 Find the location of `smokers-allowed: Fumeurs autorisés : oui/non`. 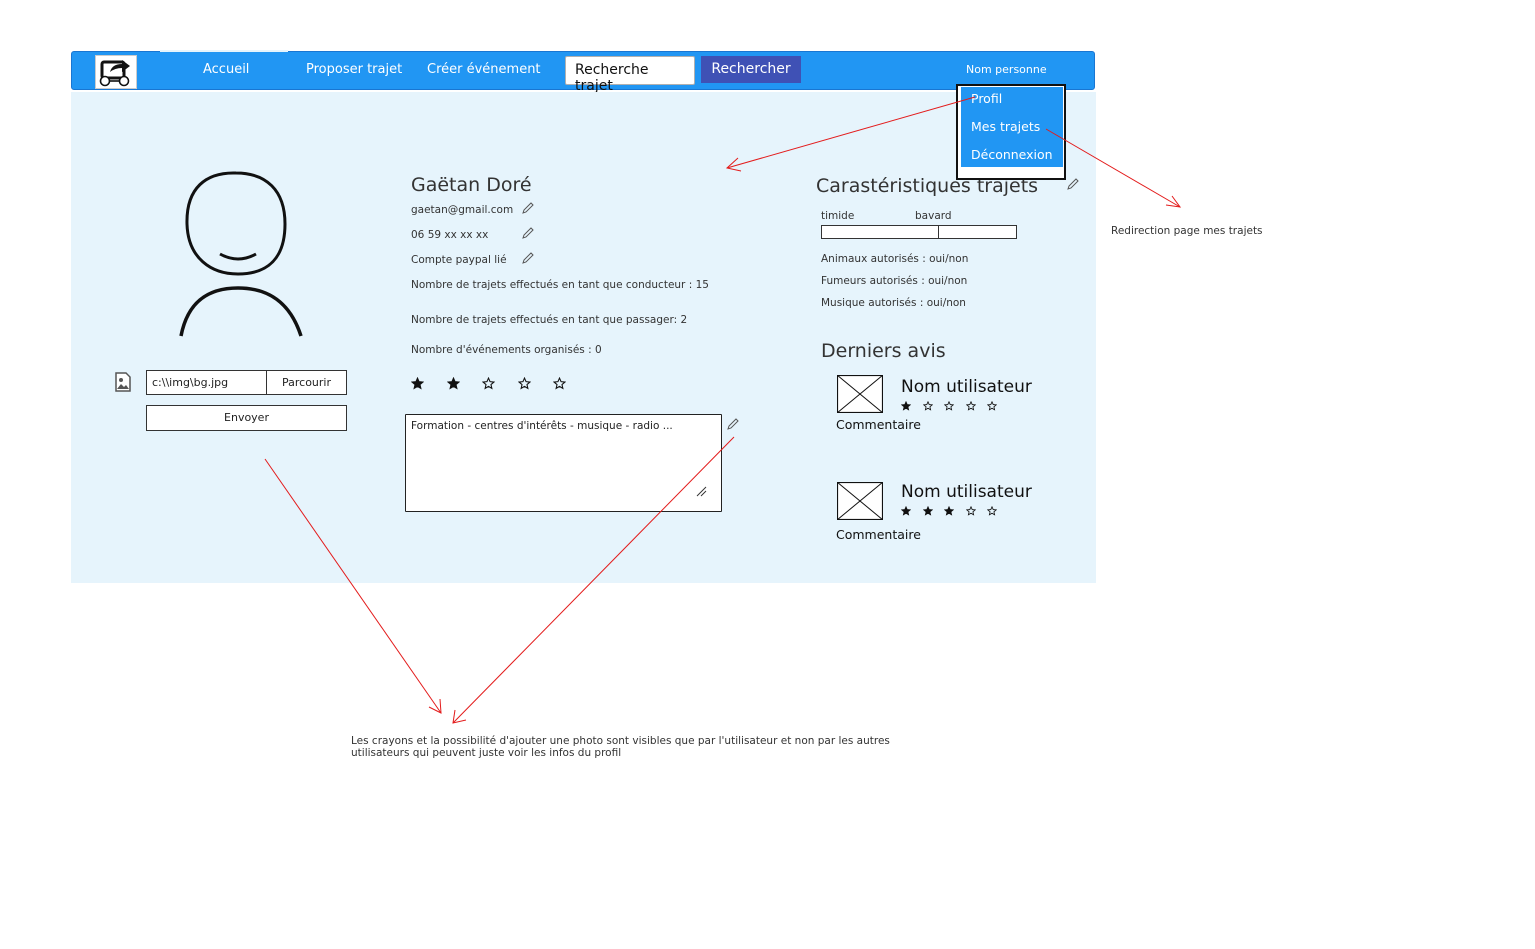

smokers-allowed: Fumeurs autorisés : oui/non is located at coordinates (894, 281).